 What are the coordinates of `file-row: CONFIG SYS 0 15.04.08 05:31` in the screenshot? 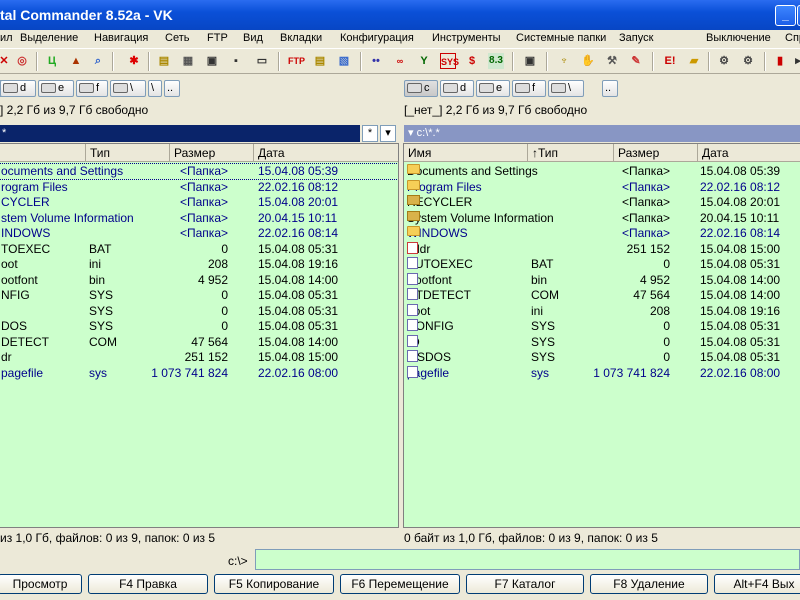 It's located at (602, 326).